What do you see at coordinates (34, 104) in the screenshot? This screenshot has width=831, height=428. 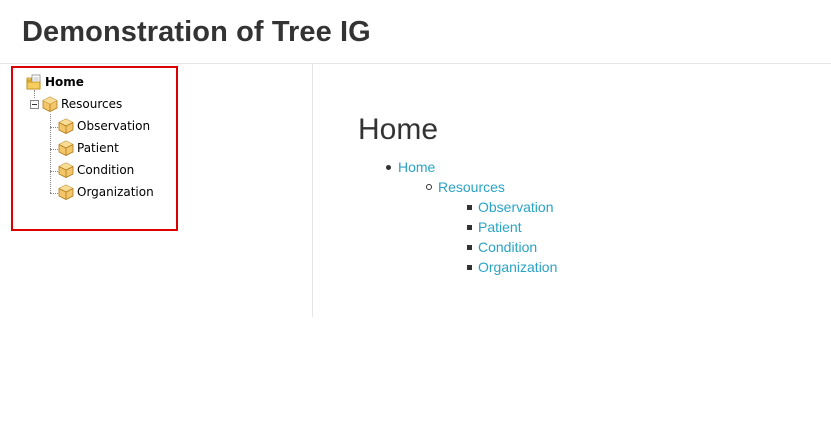 I see `collapse-toggle` at bounding box center [34, 104].